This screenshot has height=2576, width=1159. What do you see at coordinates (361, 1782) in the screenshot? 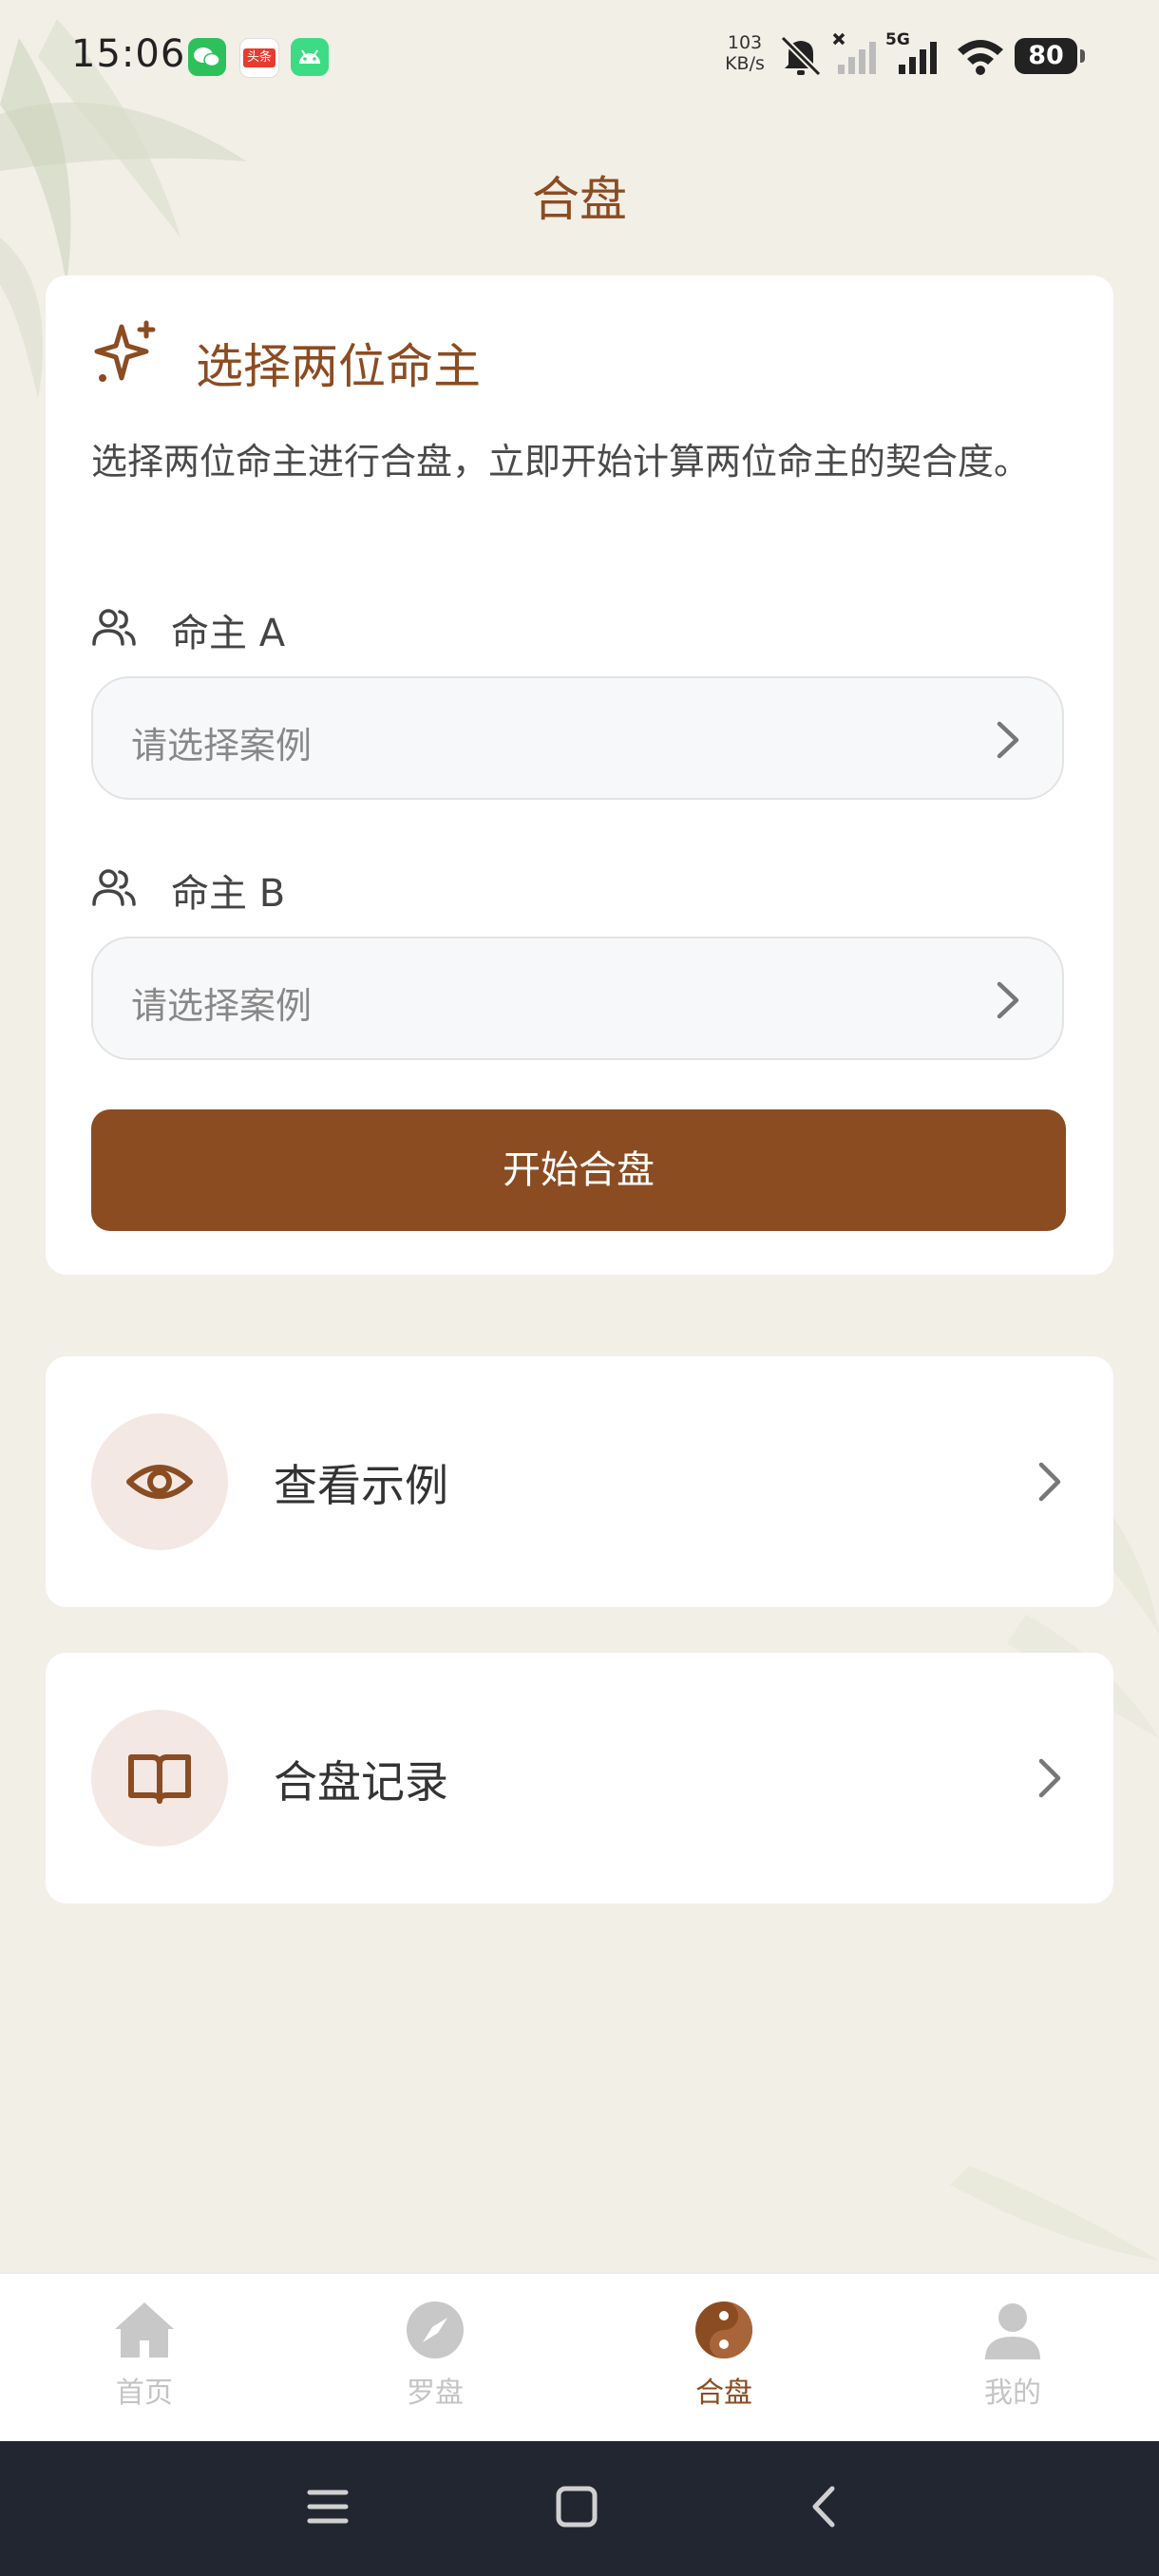
I see `match-history-label: 合盘记录` at bounding box center [361, 1782].